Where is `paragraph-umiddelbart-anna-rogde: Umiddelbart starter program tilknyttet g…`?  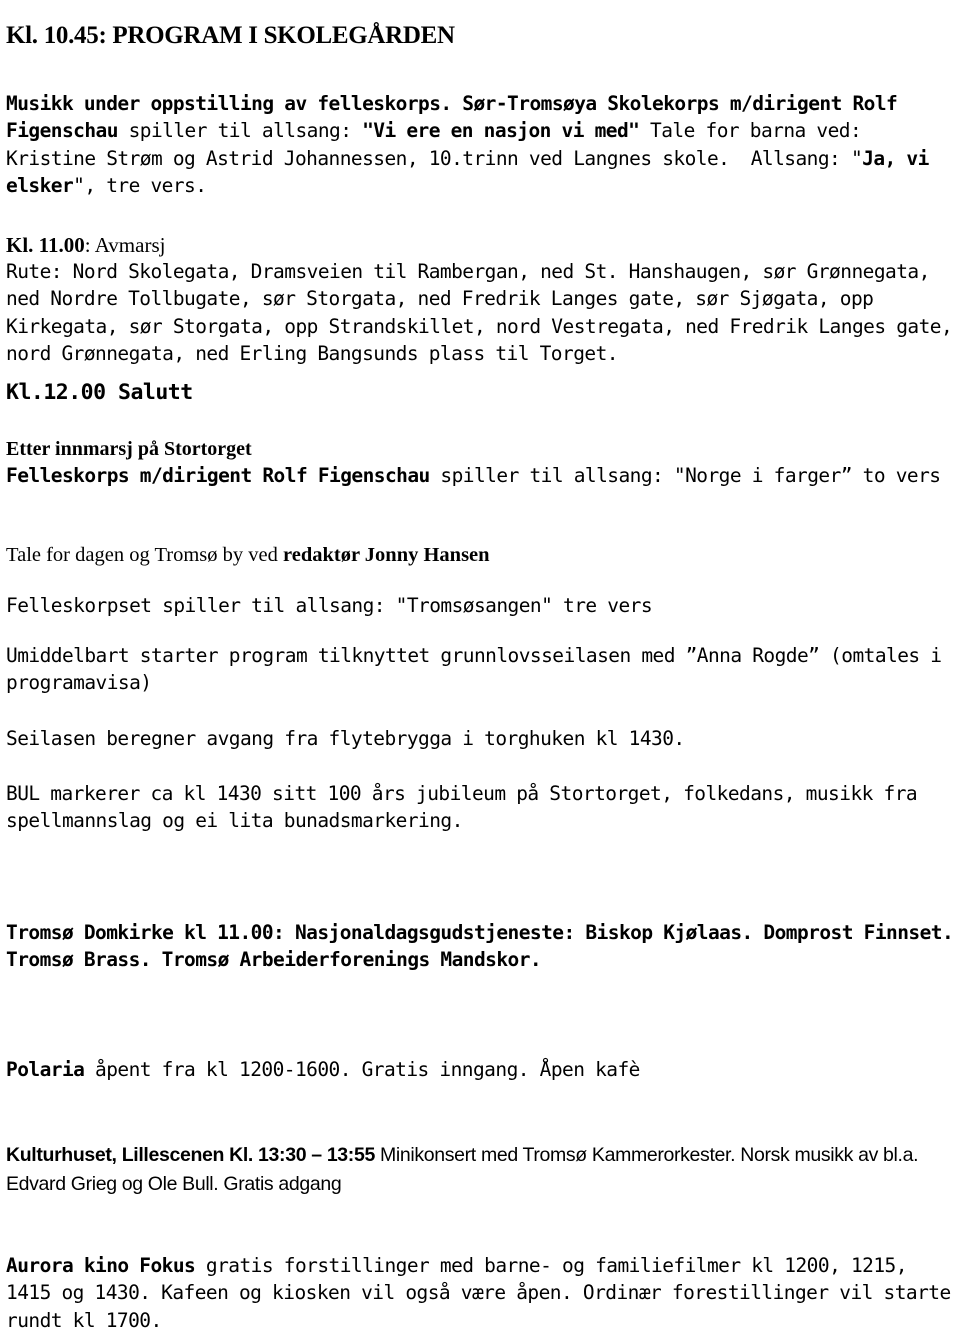 paragraph-umiddelbart-anna-rogde: Umiddelbart starter program tilknyttet g… is located at coordinates (480, 669).